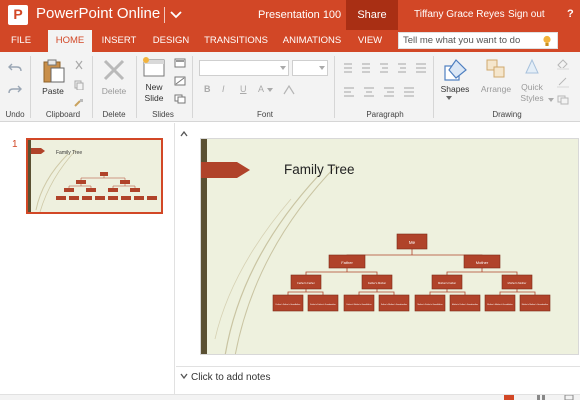  Describe the element at coordinates (447, 283) in the screenshot. I see `chart-label-level2: Mother's Father` at that location.